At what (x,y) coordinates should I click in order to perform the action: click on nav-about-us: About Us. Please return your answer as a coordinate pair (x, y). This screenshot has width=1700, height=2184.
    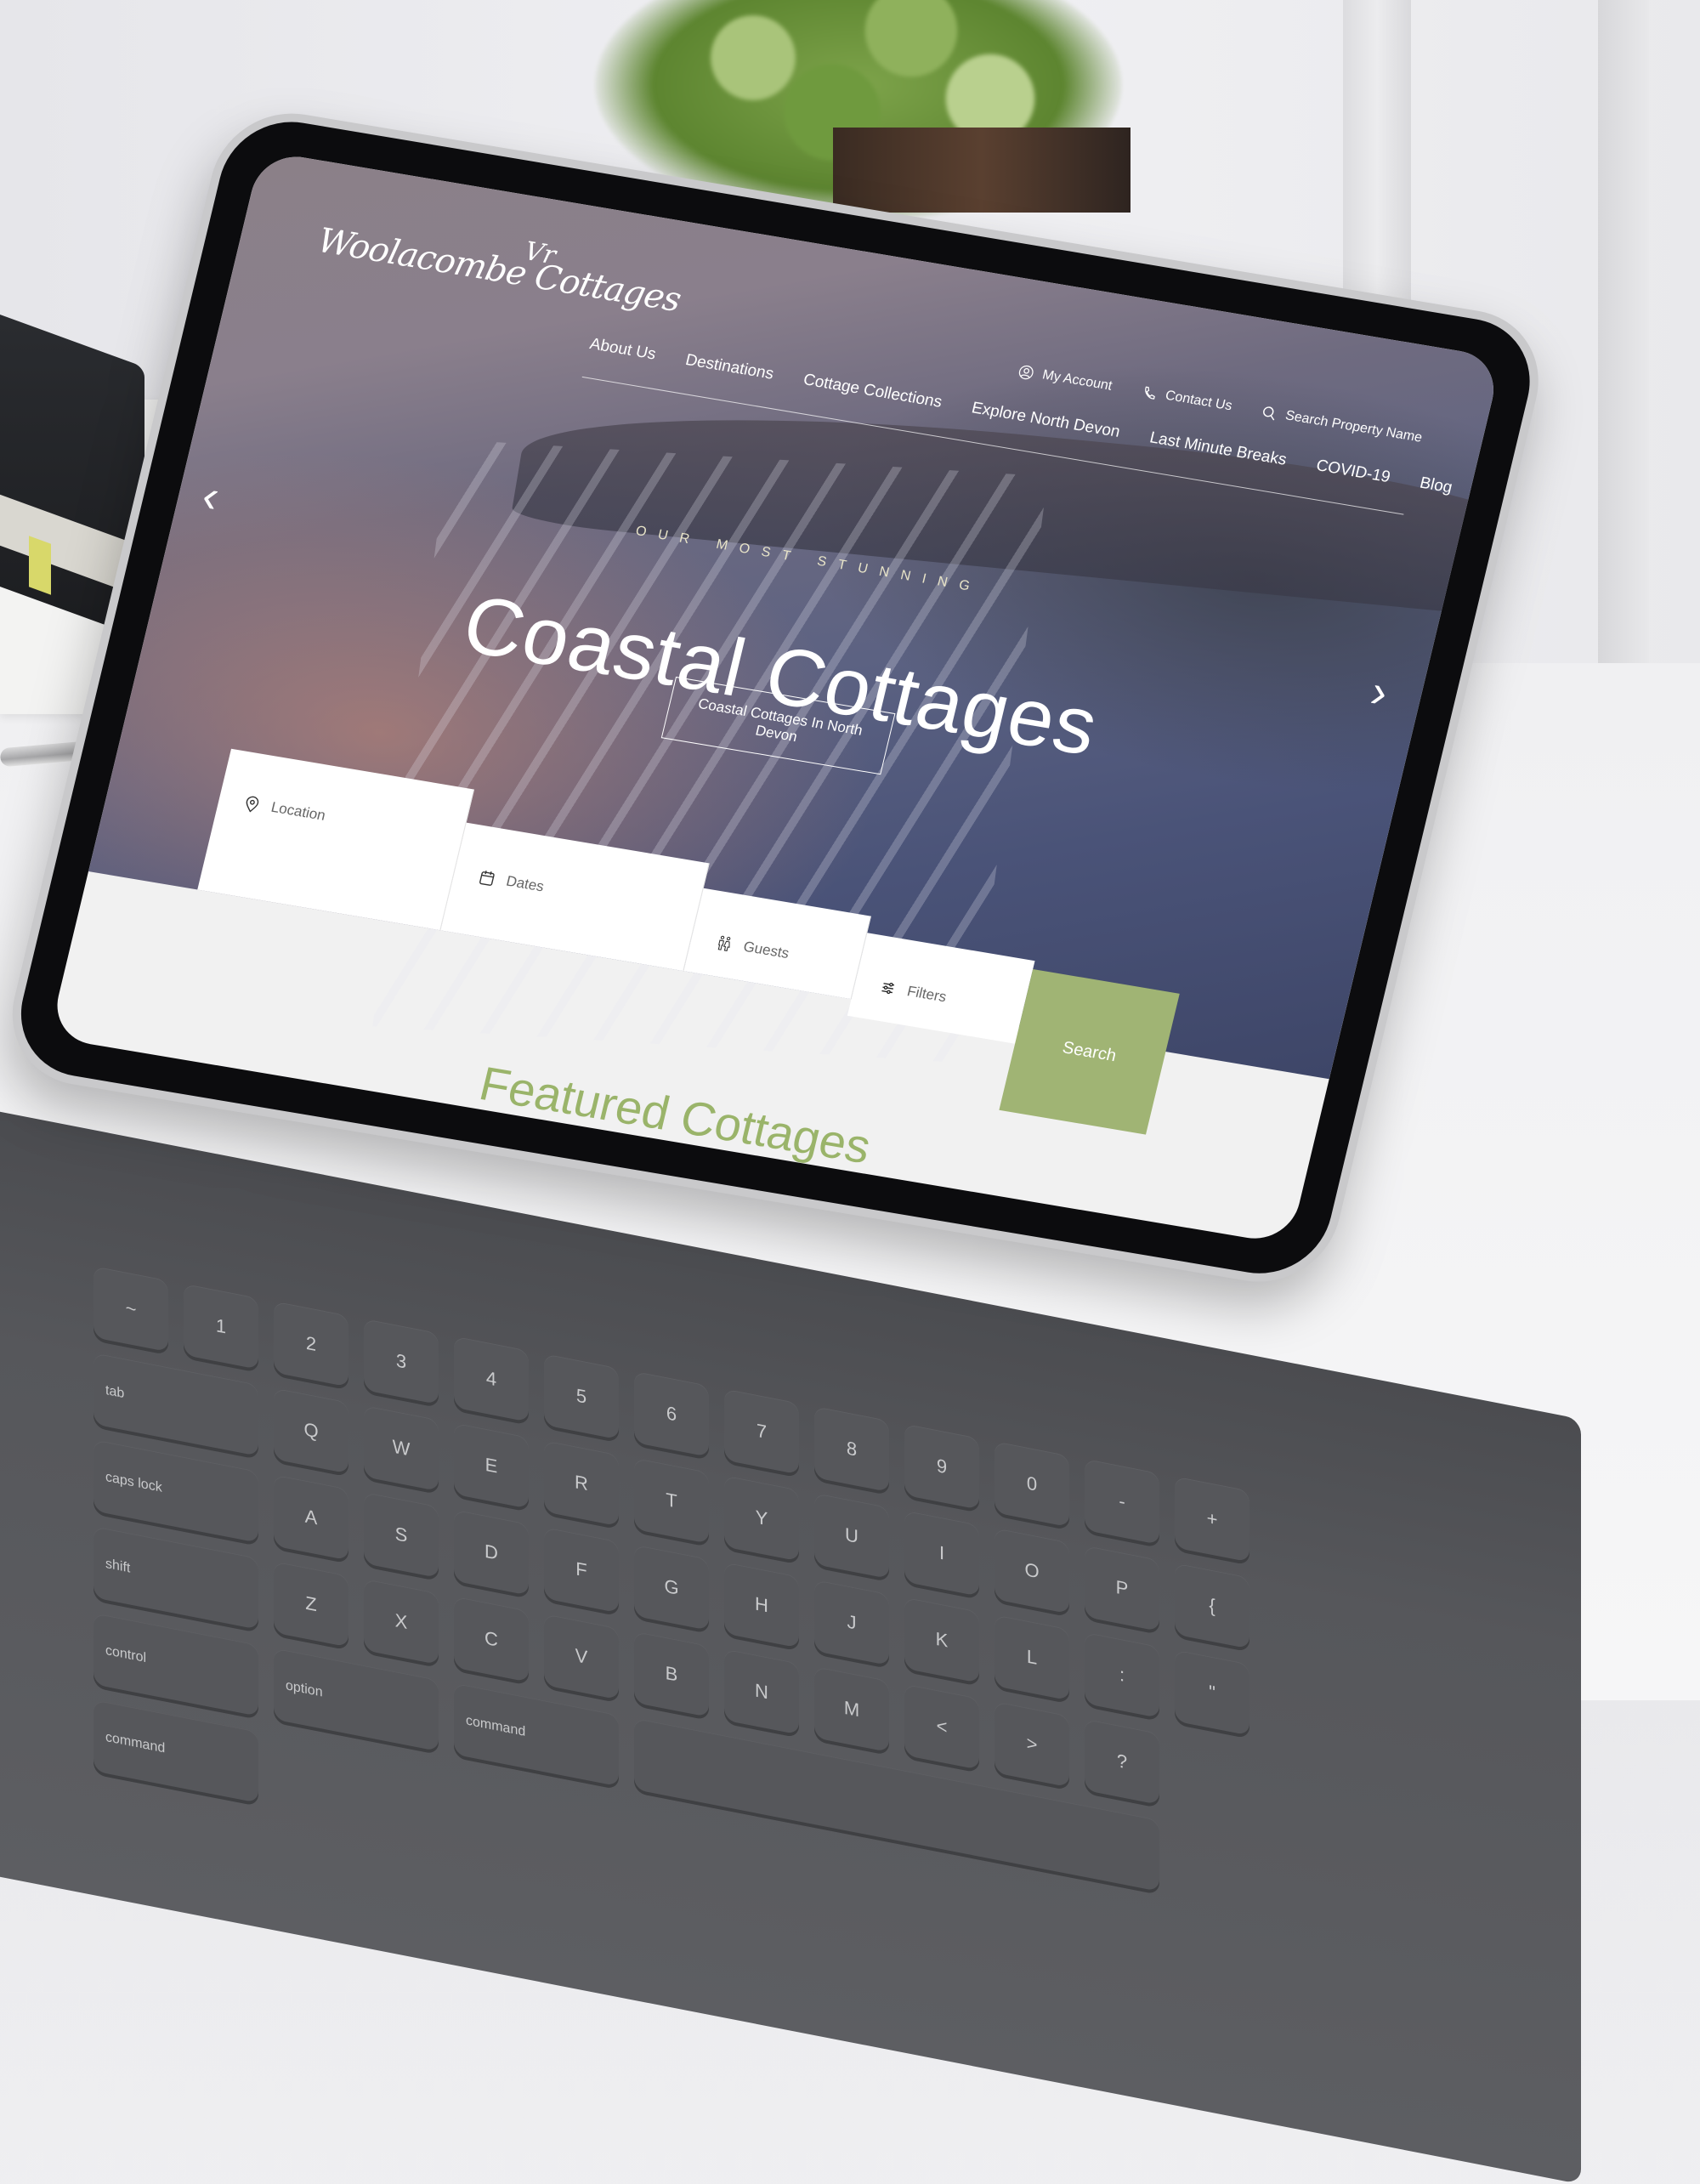
    Looking at the image, I should click on (622, 350).